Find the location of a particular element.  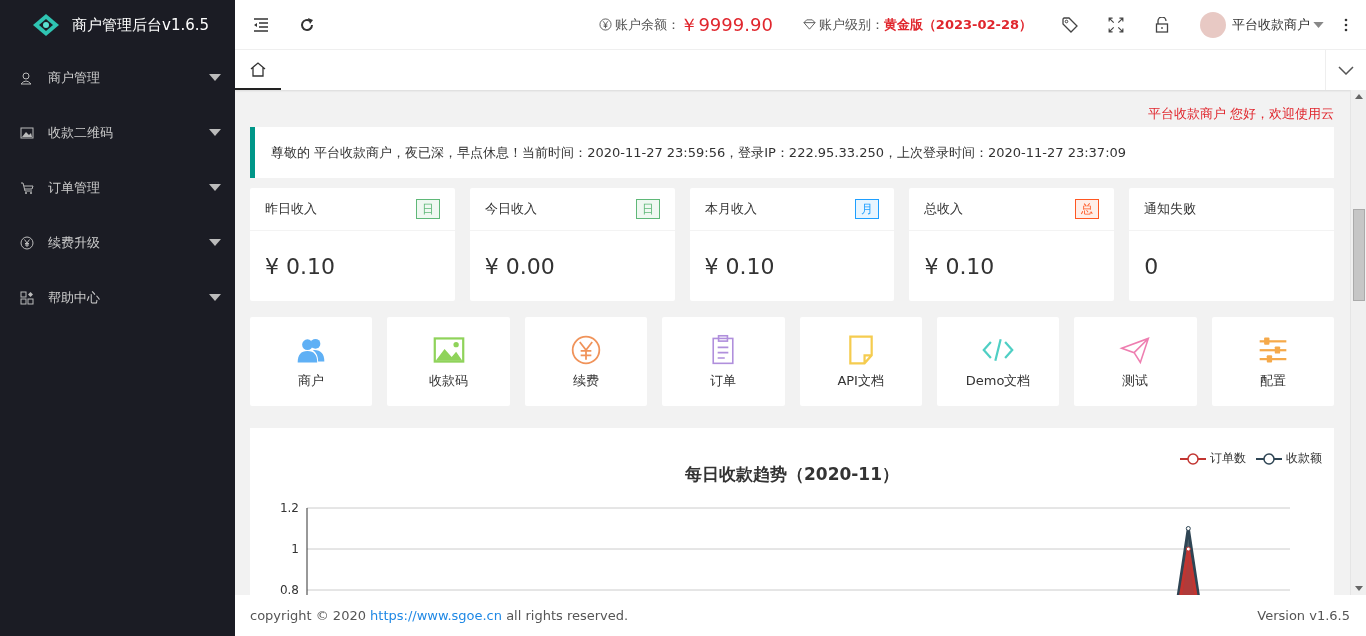

level-value: 黄金版（2023-02-28） is located at coordinates (957, 24).